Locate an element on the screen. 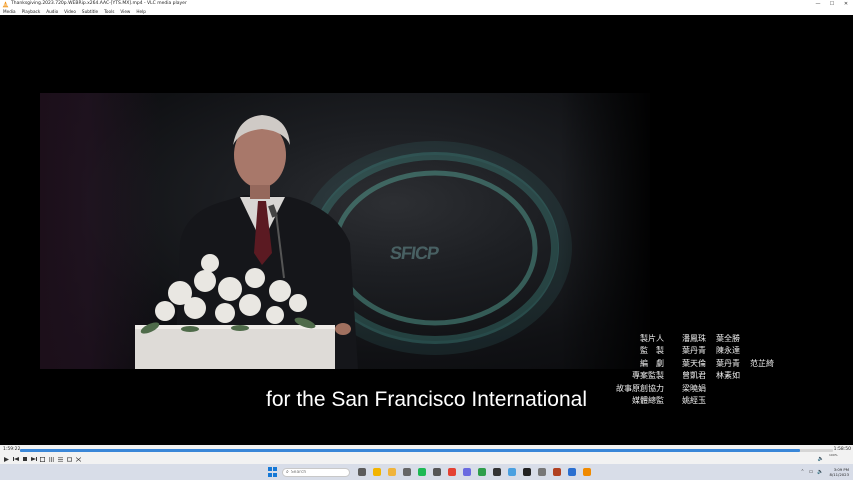 This screenshot has height=480, width=853. menu-help: Help is located at coordinates (141, 11).